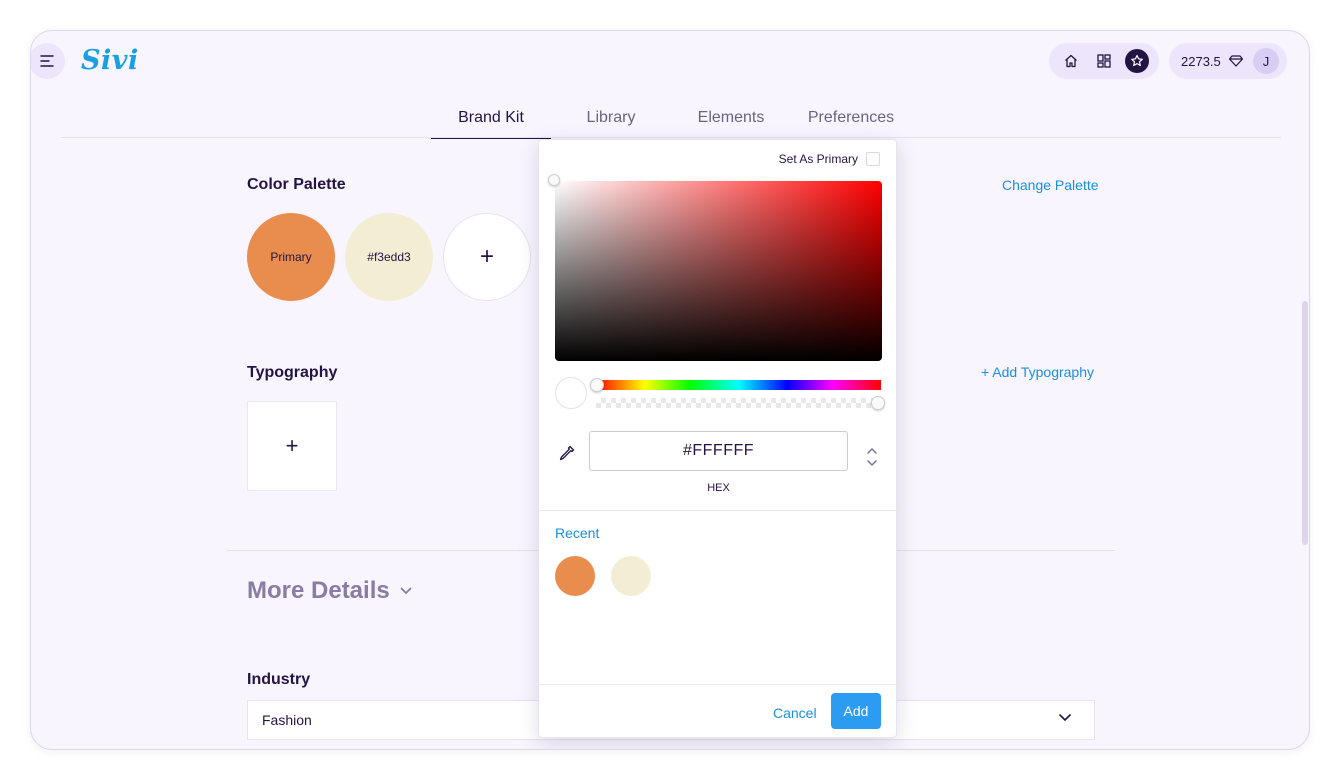 The width and height of the screenshot is (1340, 780). I want to click on color-preview, so click(571, 393).